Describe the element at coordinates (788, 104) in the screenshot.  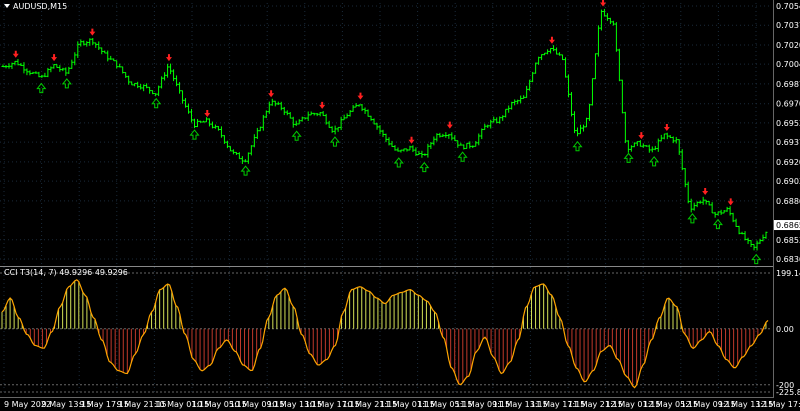
I see `price-tick-label: 0.69700` at that location.